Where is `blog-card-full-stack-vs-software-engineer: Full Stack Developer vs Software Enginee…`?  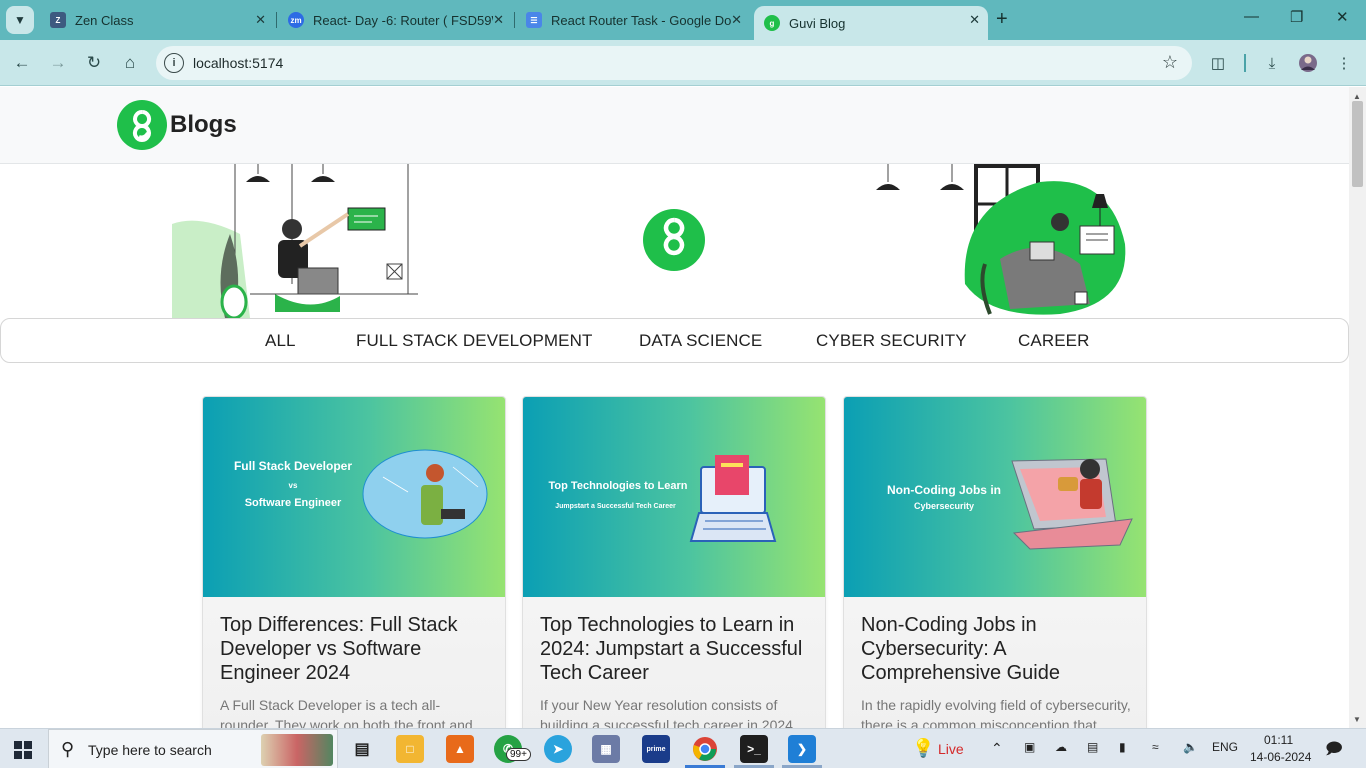 blog-card-full-stack-vs-software-engineer: Full Stack Developer vs Software Enginee… is located at coordinates (354, 562).